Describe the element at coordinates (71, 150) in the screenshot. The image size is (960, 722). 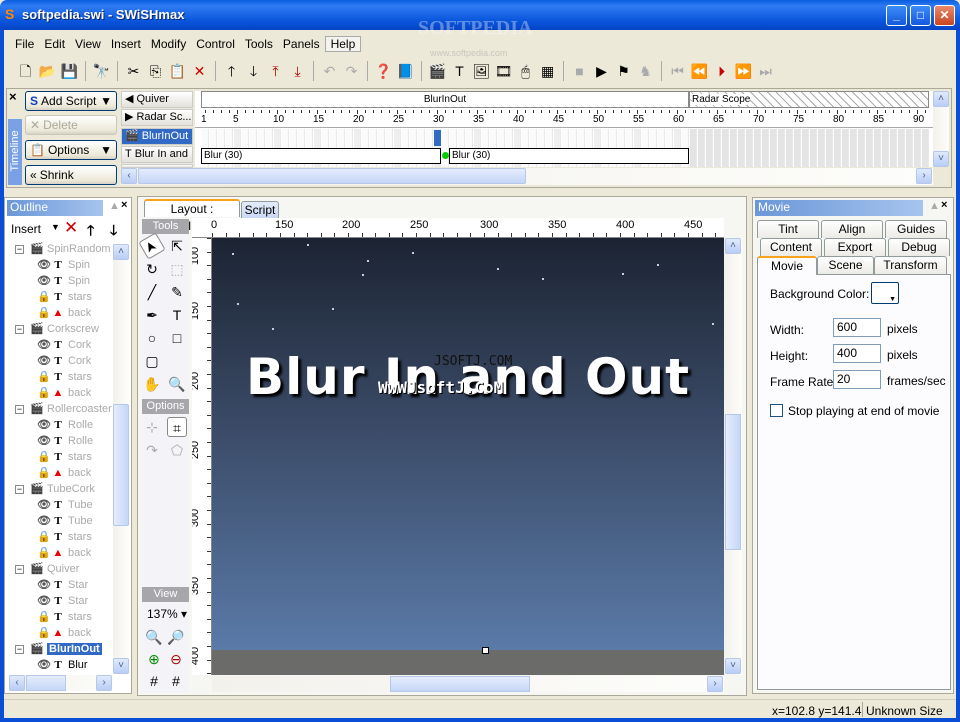
I see `options-button: 📋 Options ▼` at that location.